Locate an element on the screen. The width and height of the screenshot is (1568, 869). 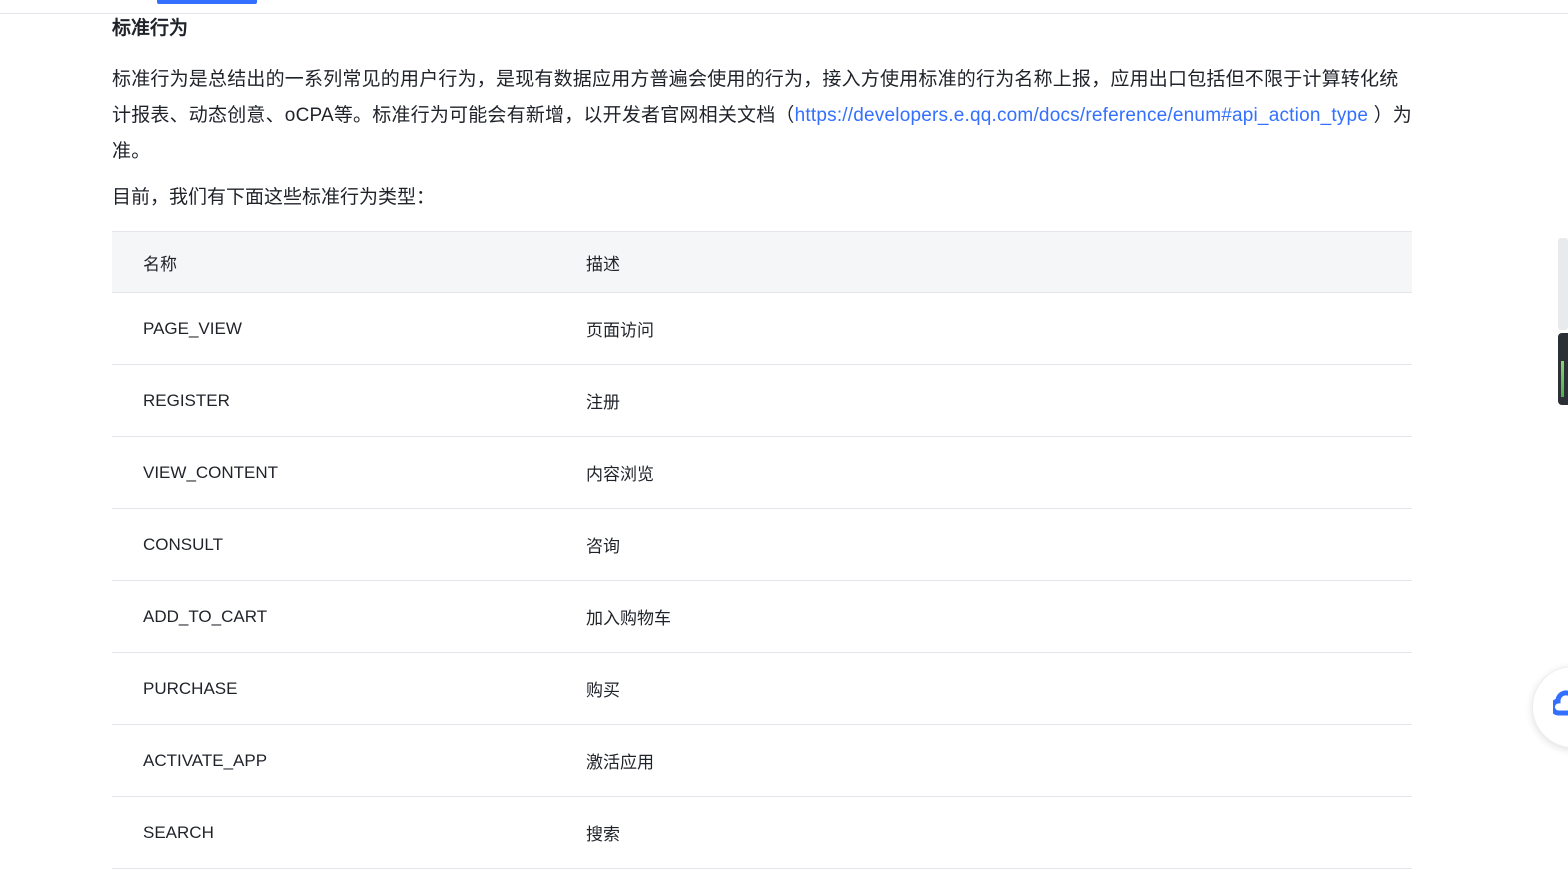
table-row: PAGE_VIEW 页面访问 is located at coordinates (762, 328).